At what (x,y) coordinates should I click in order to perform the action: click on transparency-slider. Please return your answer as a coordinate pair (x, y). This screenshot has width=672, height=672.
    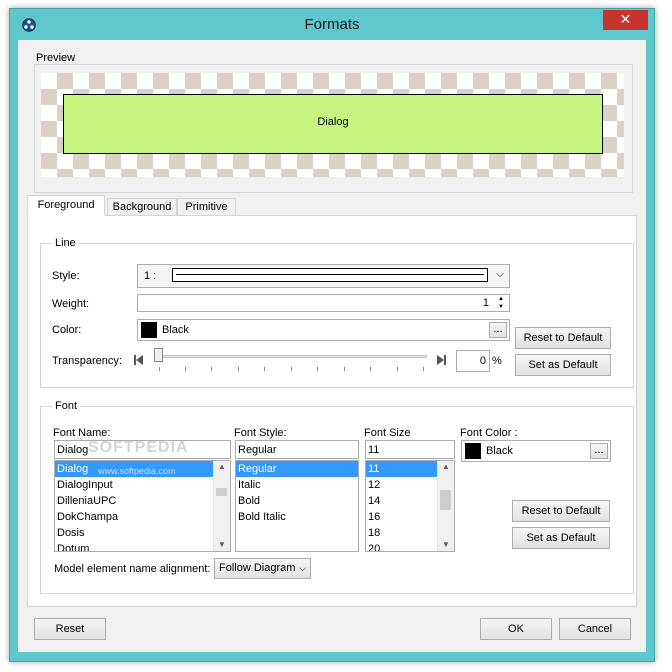
    Looking at the image, I should click on (290, 359).